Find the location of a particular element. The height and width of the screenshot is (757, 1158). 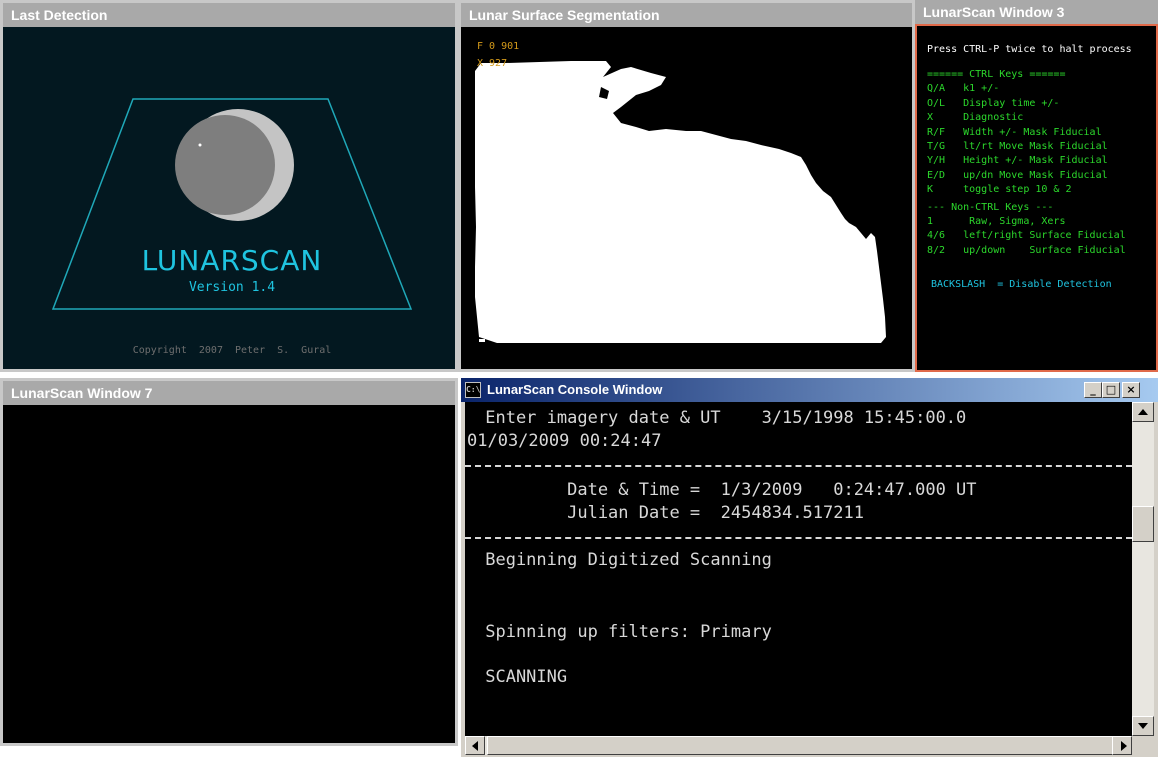

scroll-down-button is located at coordinates (1143, 726).